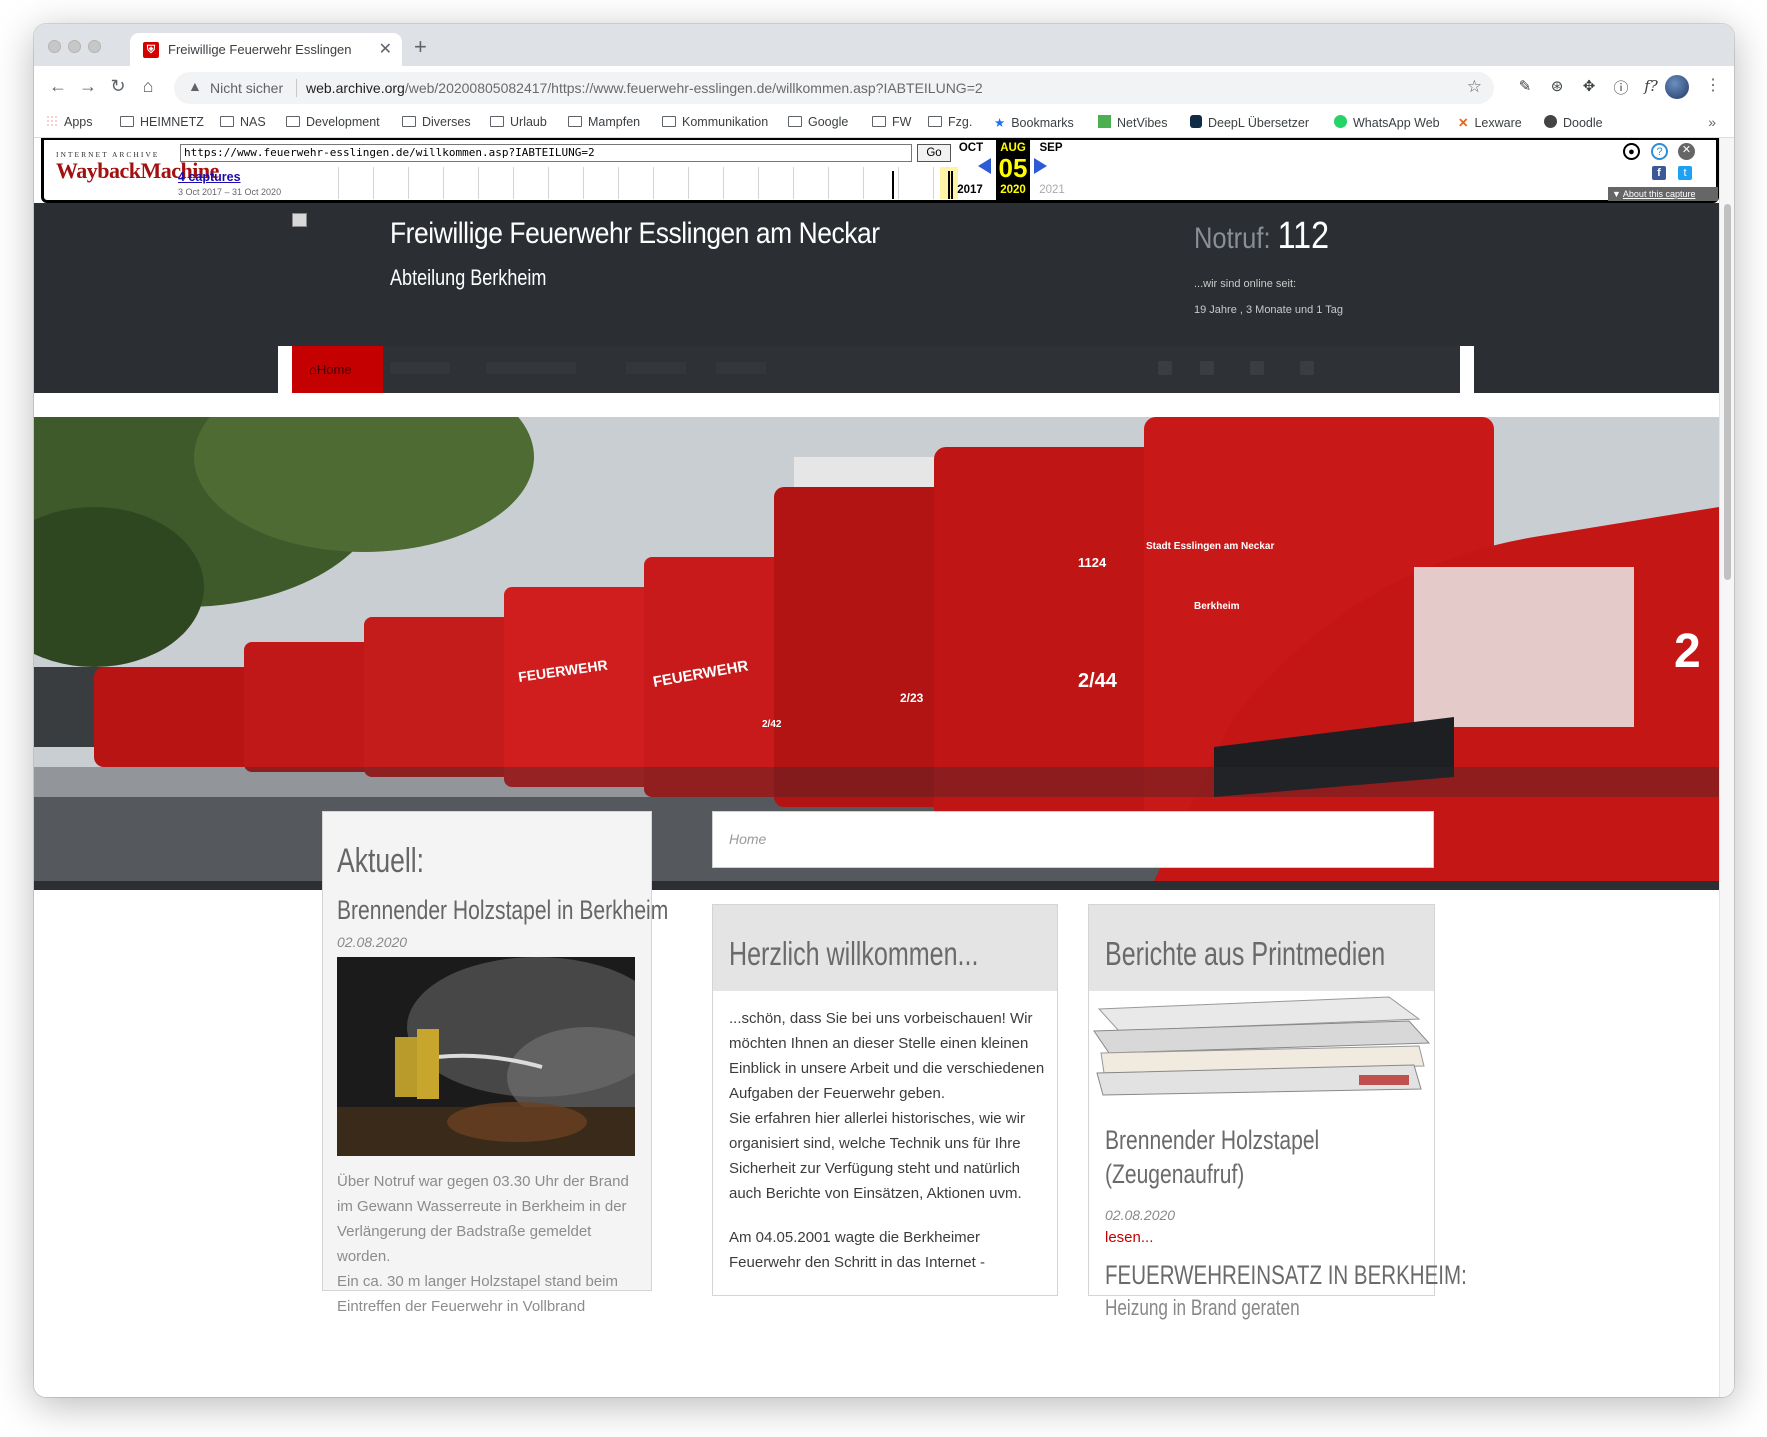  Describe the element at coordinates (1467, 369) in the screenshot. I see `nav-edge-right` at that location.